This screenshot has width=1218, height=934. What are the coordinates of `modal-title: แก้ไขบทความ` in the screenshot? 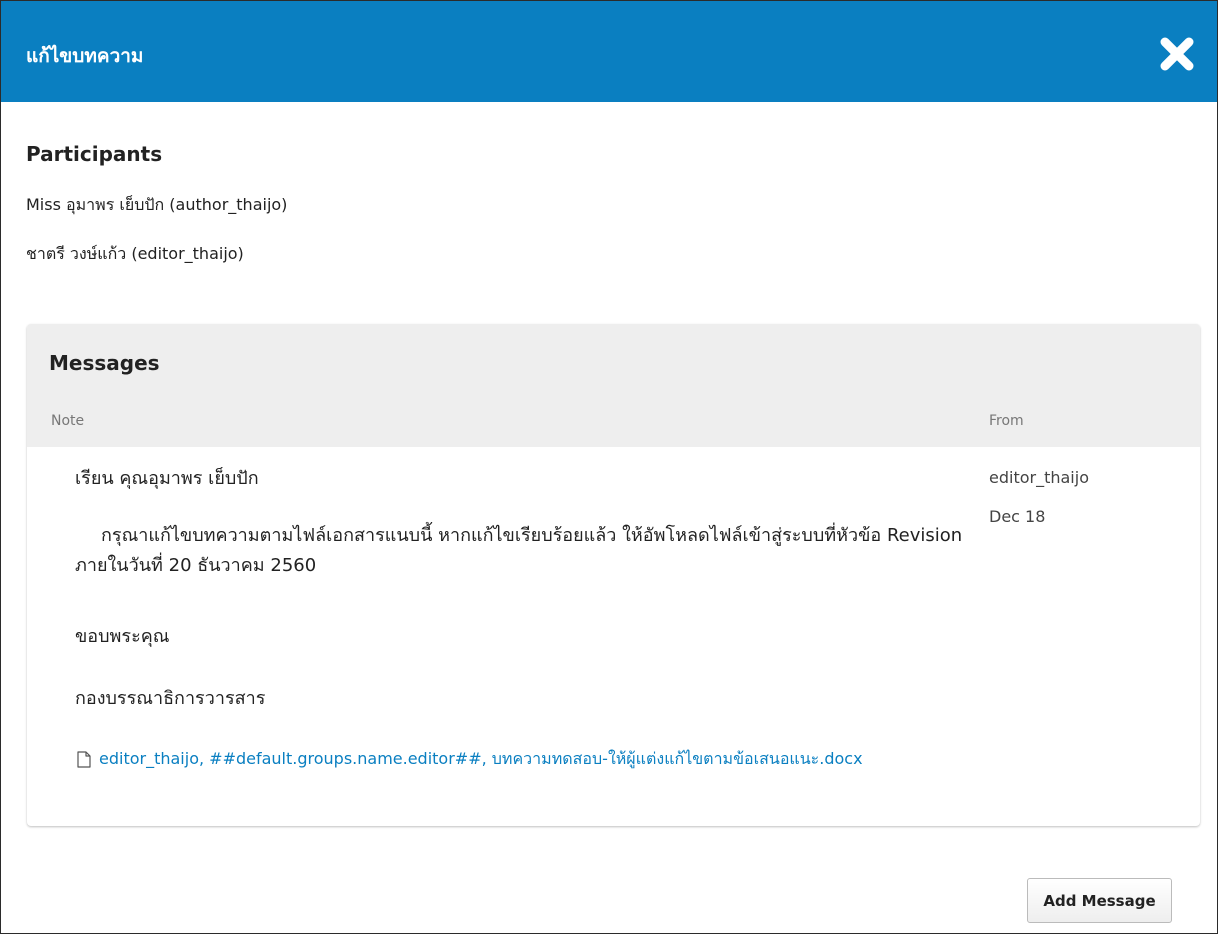 It's located at (85, 56).